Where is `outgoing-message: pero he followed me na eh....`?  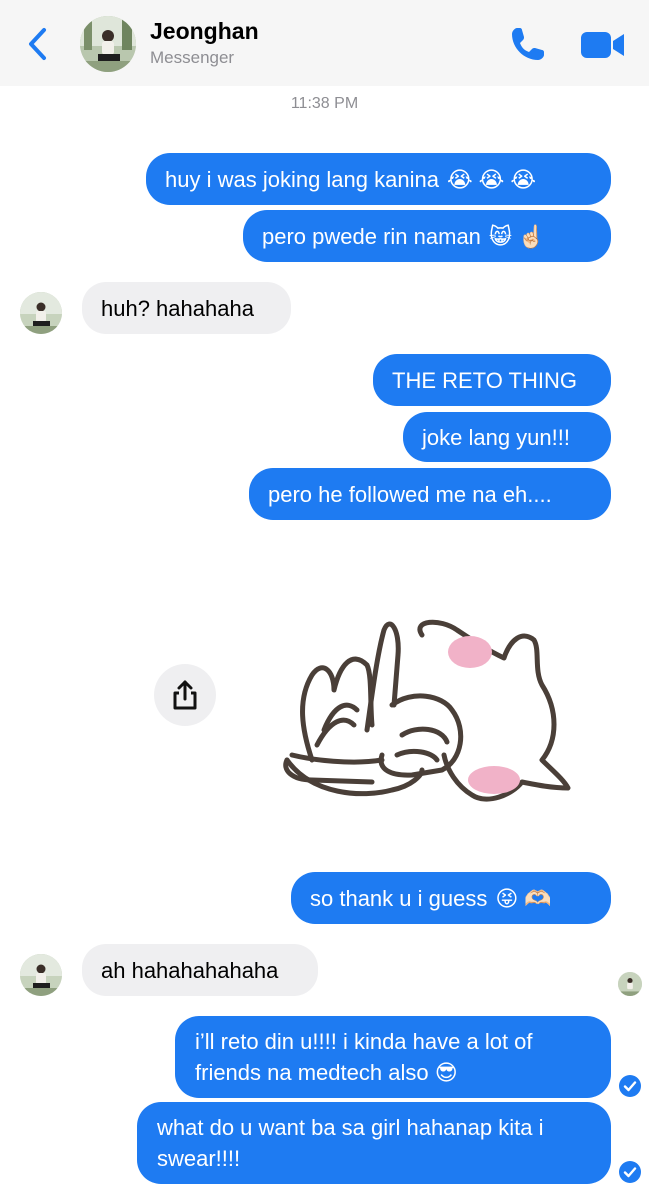
outgoing-message: pero he followed me na eh.... is located at coordinates (430, 494).